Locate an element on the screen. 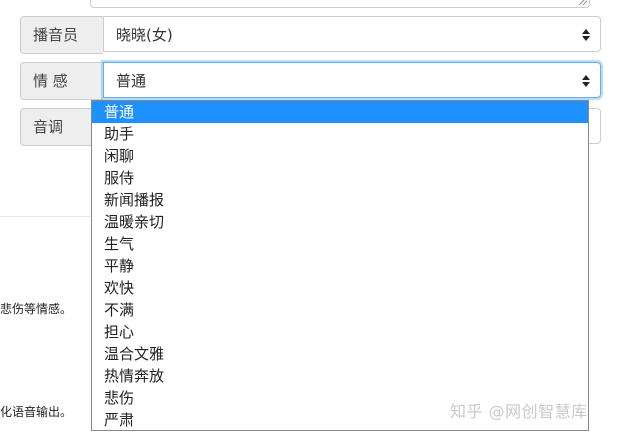 The height and width of the screenshot is (438, 618). dropdown-option: 普通 is located at coordinates (340, 112).